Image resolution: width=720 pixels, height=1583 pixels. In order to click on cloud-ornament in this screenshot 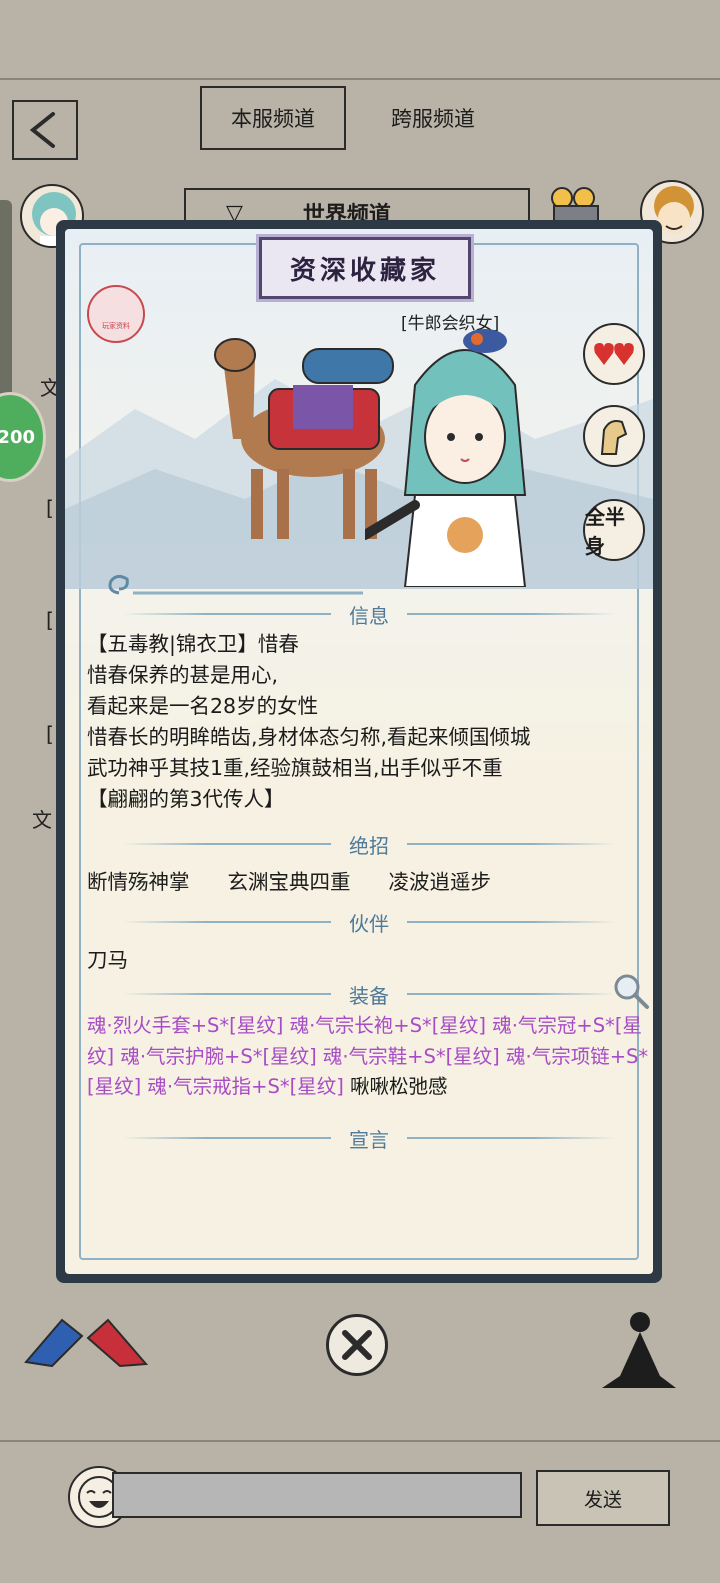, I will do `click(235, 584)`.